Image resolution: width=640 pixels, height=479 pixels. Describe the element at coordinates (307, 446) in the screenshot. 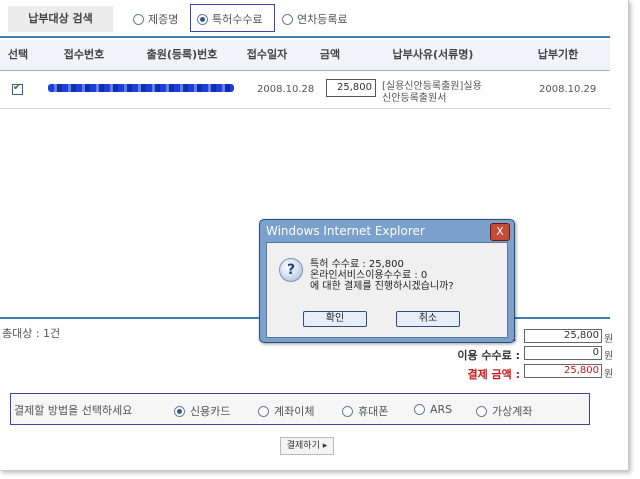

I see `pay-button: 결제하기 ▸` at that location.